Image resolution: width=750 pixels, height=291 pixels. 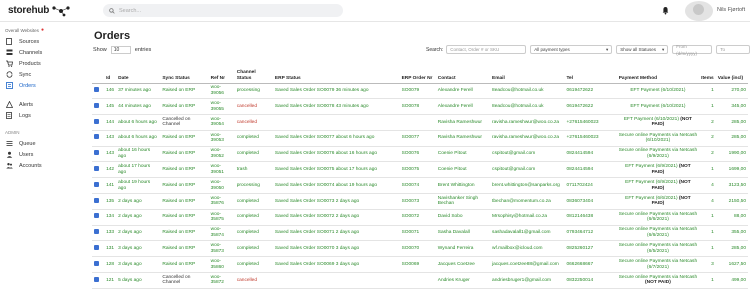 What do you see at coordinates (221, 186) in the screenshot?
I see `ref-nr-cell: woo-39050` at bounding box center [221, 186].